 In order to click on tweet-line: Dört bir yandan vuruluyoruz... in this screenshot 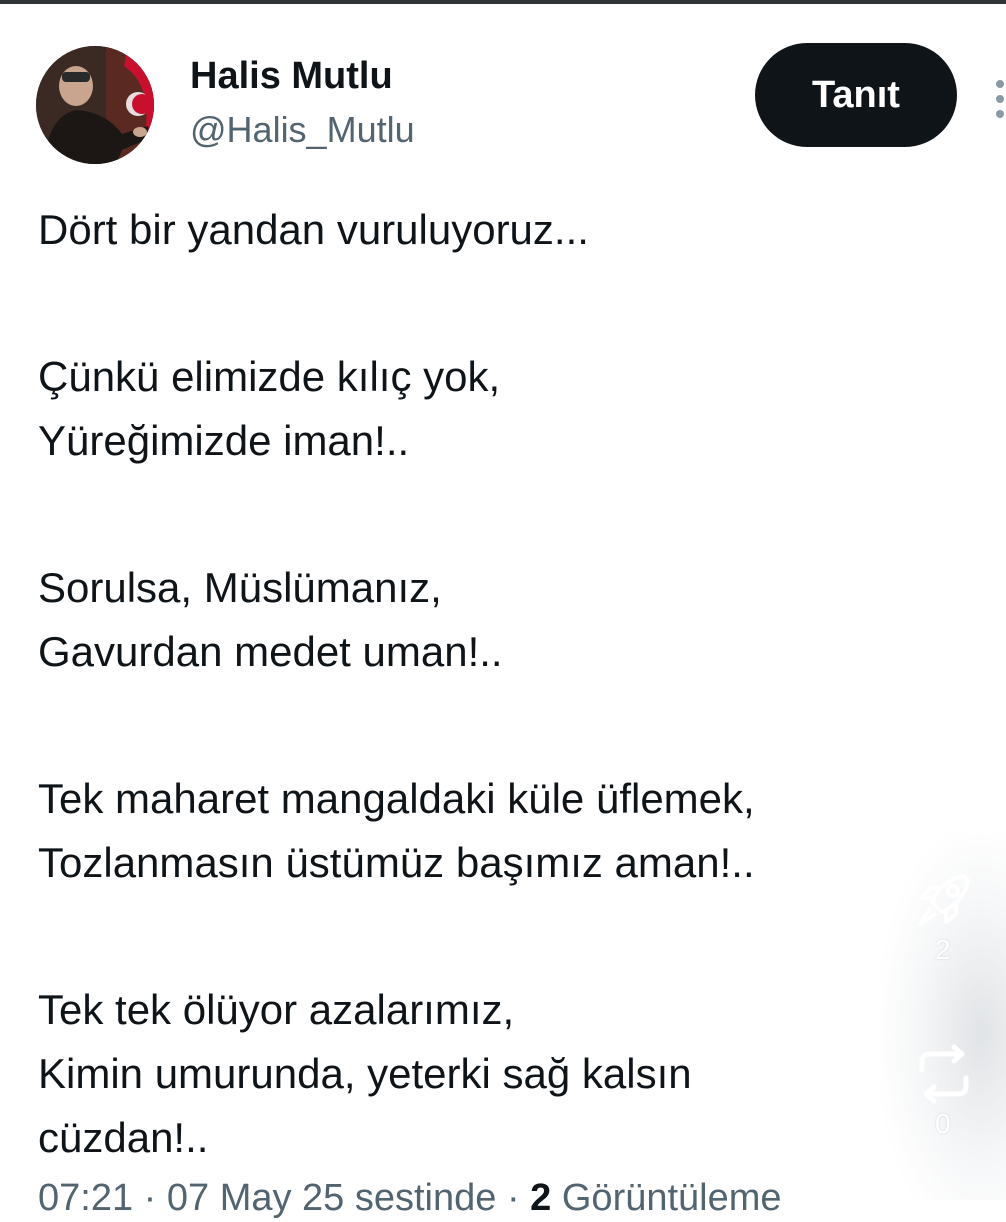, I will do `click(313, 229)`.